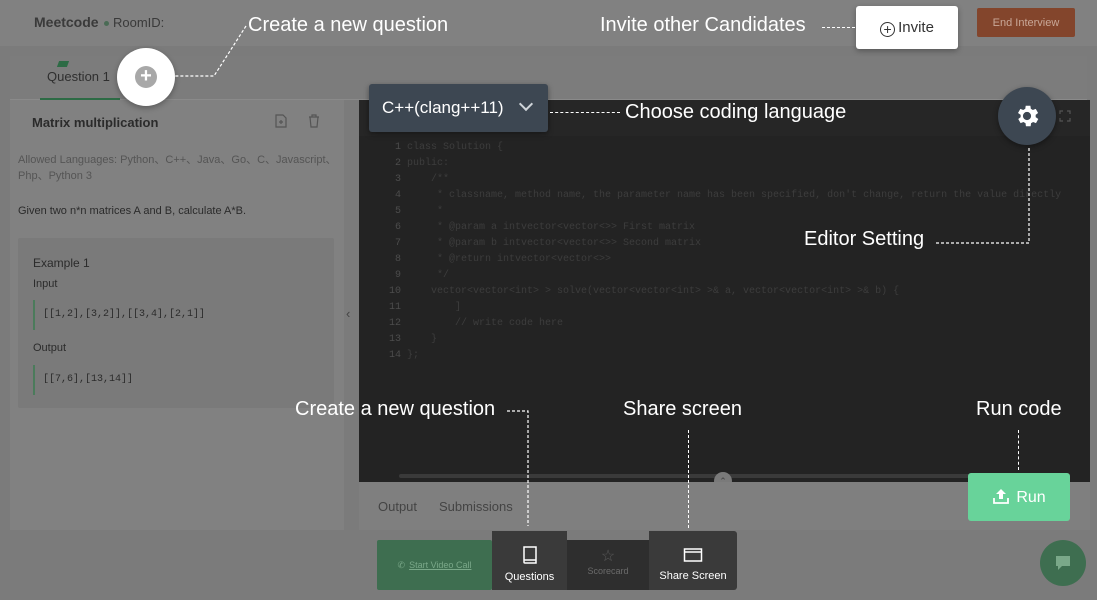 Image resolution: width=1097 pixels, height=600 pixels. I want to click on callout-create-question-bottom: Create a new question, so click(395, 409).